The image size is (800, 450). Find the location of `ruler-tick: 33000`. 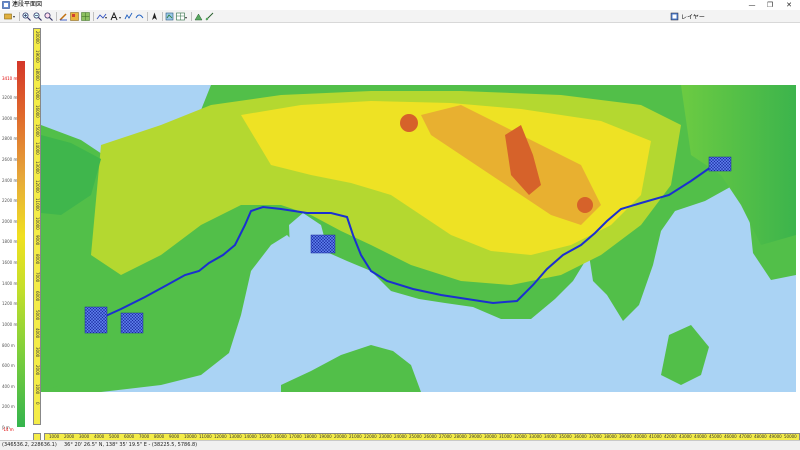

ruler-tick: 33000 is located at coordinates (535, 436).